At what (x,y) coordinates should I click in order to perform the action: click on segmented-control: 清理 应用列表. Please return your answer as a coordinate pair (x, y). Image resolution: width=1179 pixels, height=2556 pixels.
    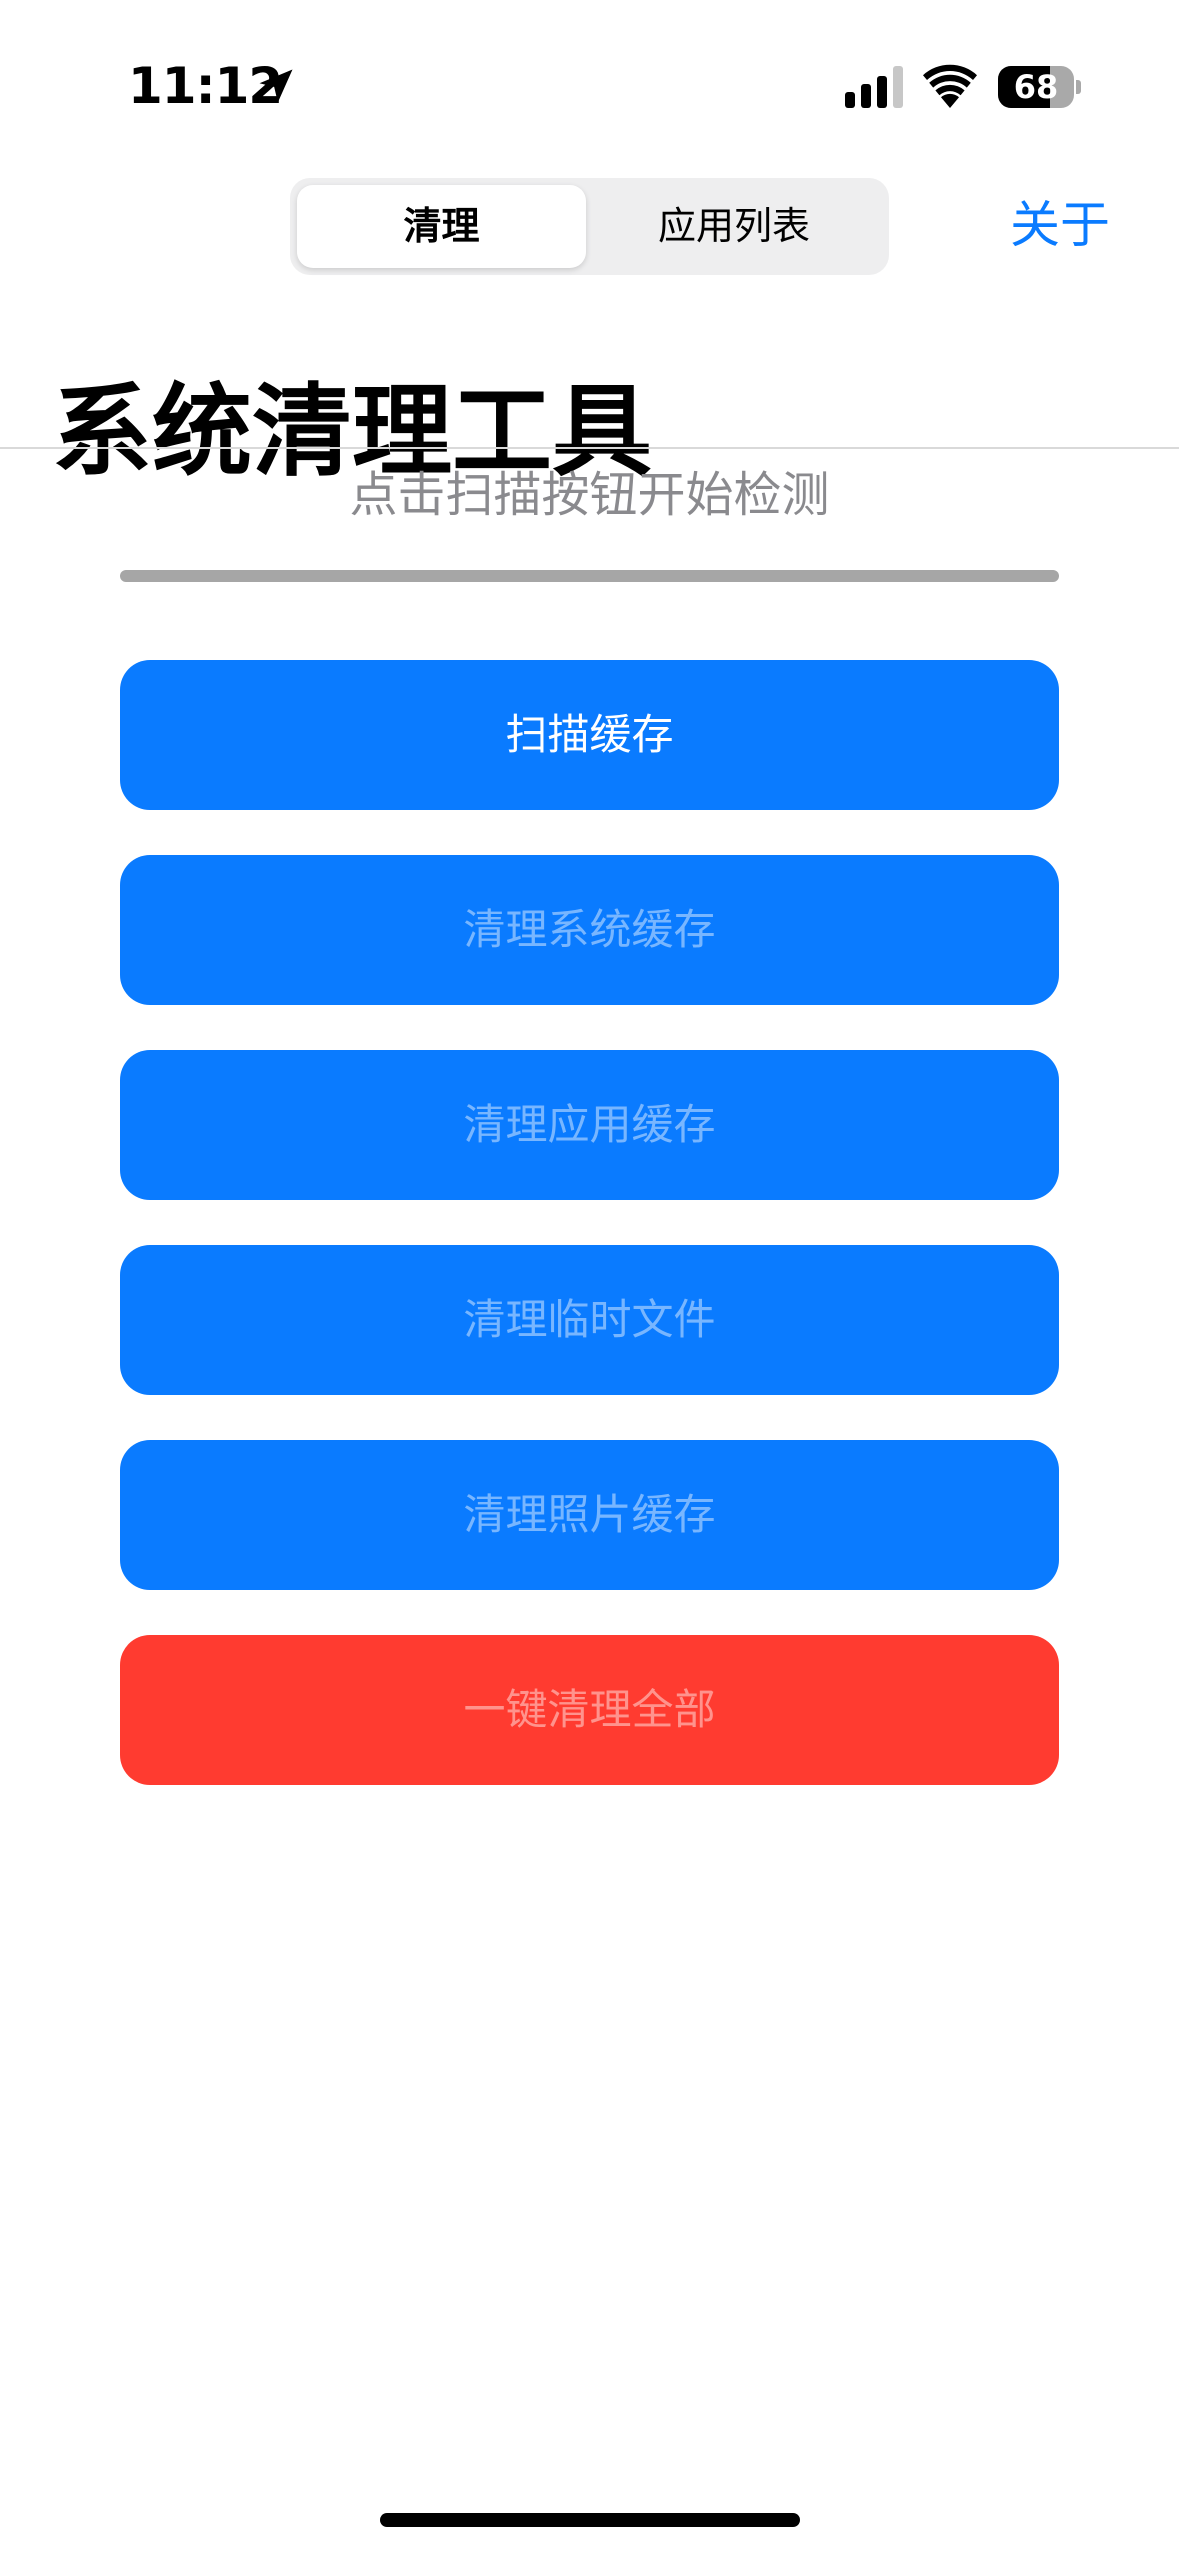
    Looking at the image, I should click on (589, 226).